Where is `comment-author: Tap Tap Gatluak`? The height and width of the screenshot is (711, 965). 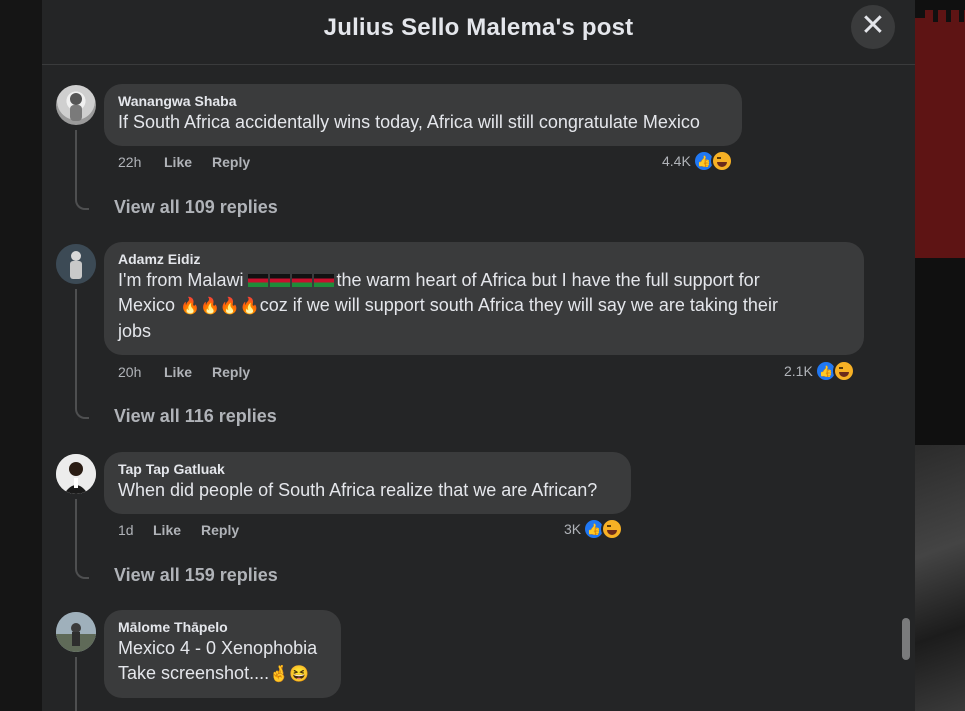 comment-author: Tap Tap Gatluak is located at coordinates (367, 469).